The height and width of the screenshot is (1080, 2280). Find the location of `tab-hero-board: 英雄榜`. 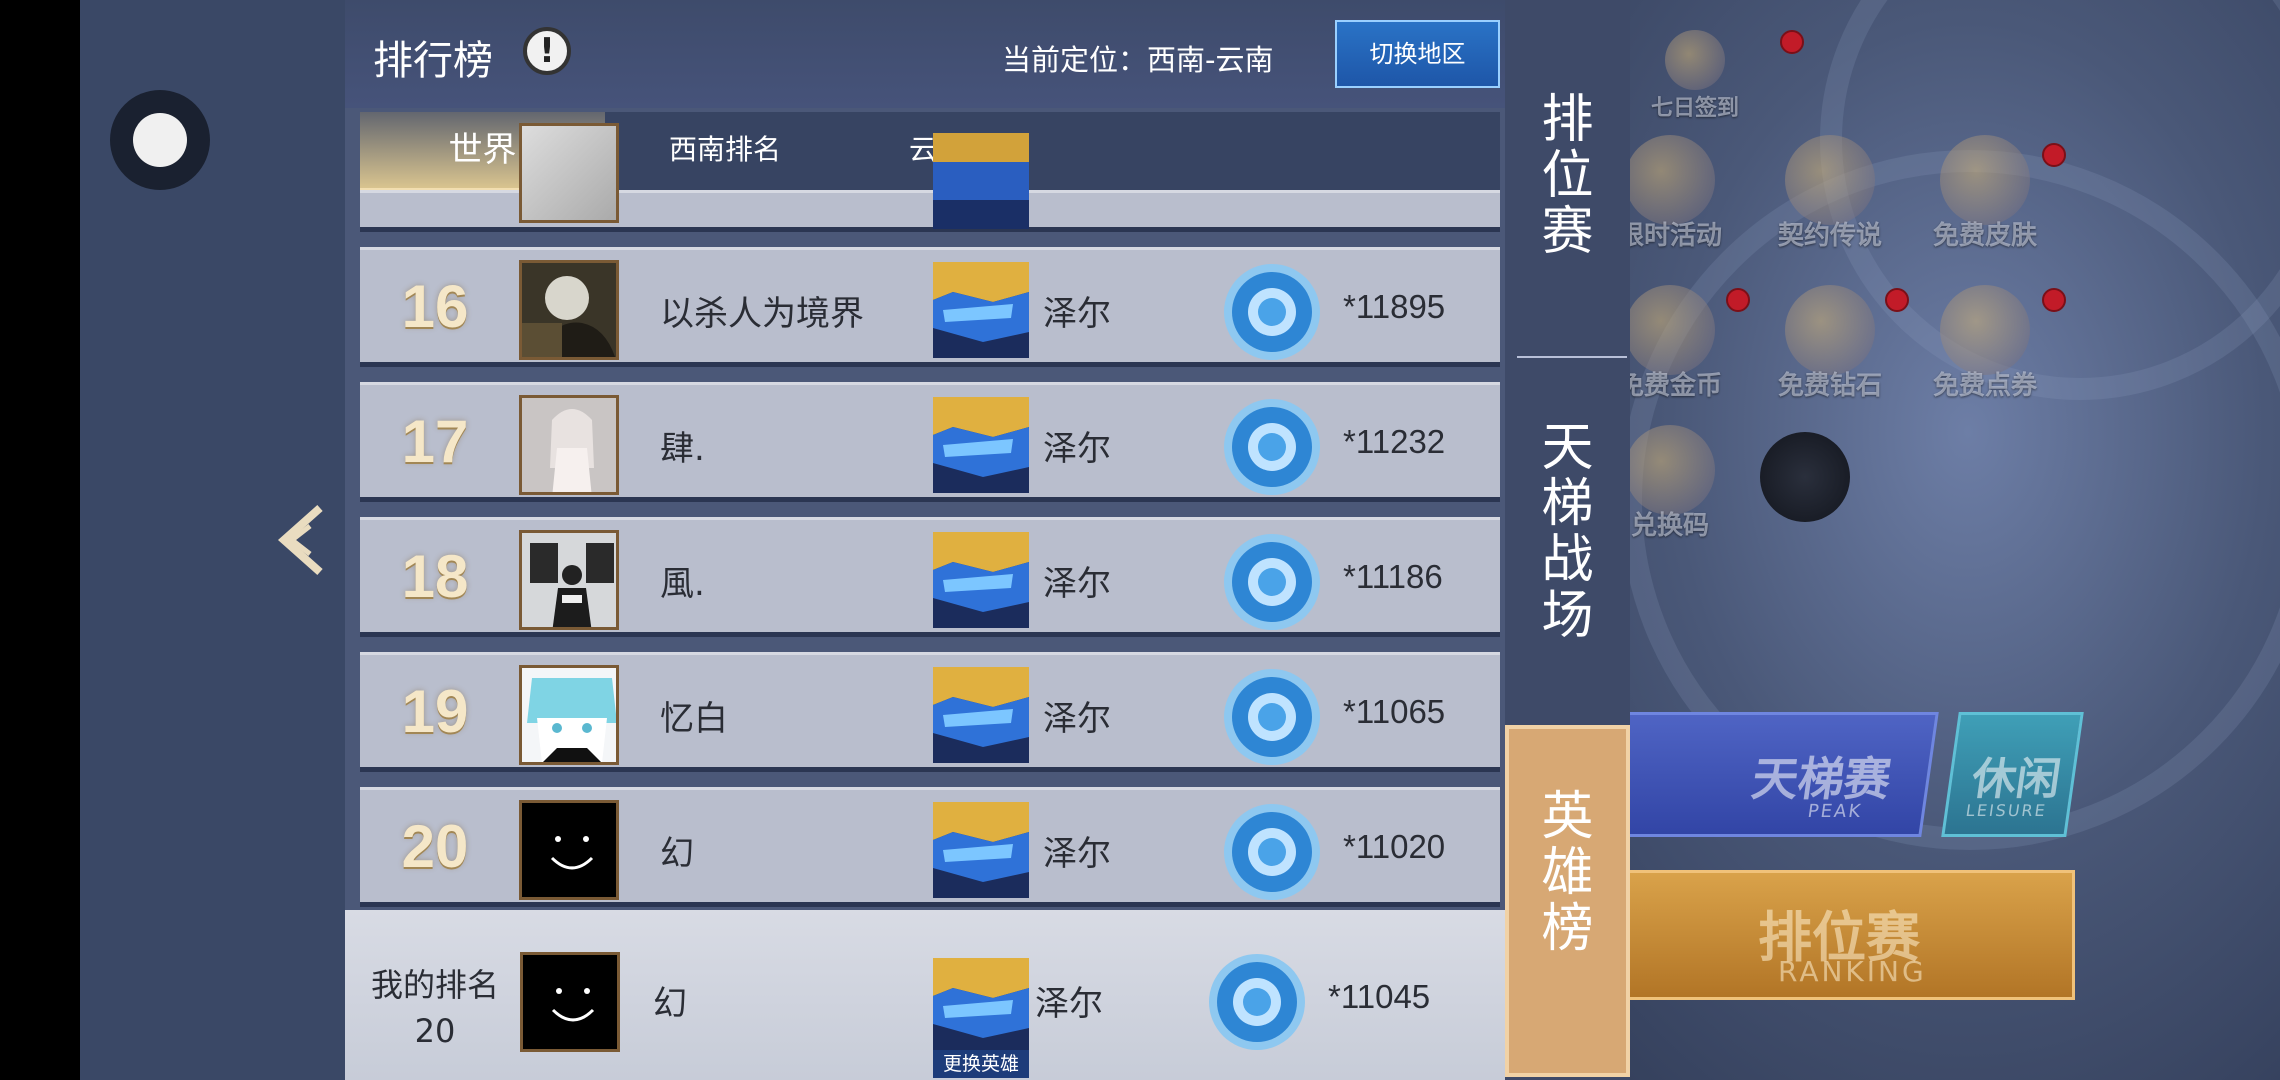

tab-hero-board: 英雄榜 is located at coordinates (1567, 901).